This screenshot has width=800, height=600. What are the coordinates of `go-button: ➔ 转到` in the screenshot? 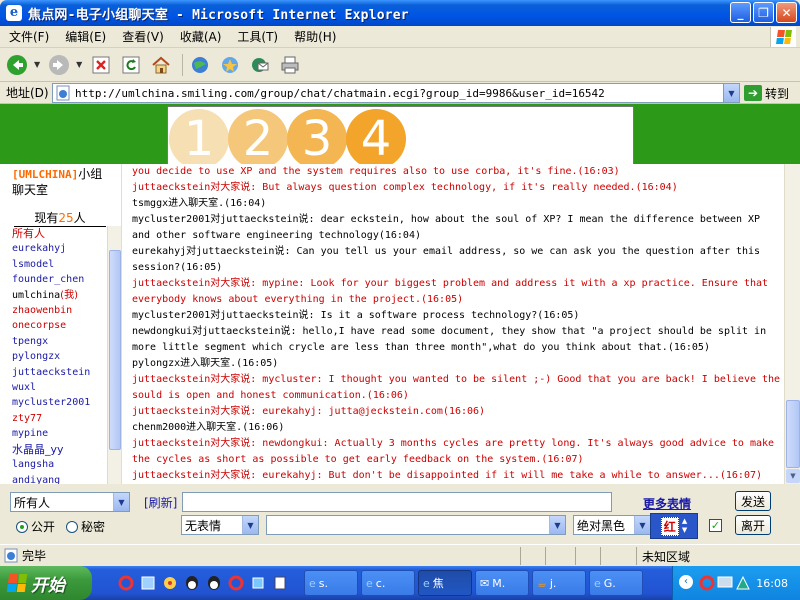 It's located at (766, 93).